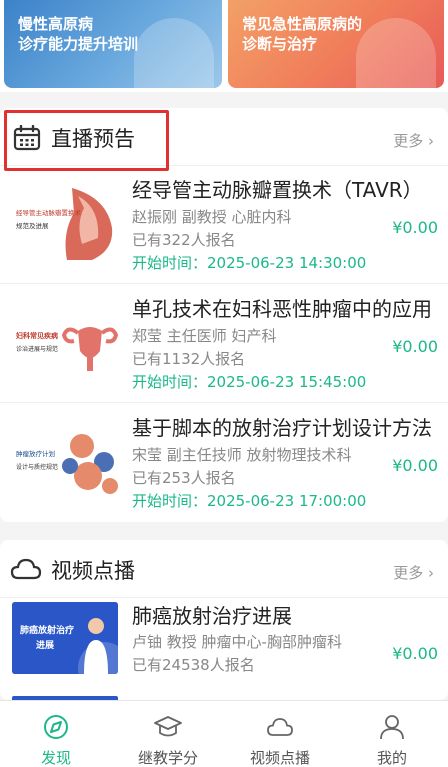 The image size is (448, 767). I want to click on nav-tab-vod: 视频点播, so click(280, 734).